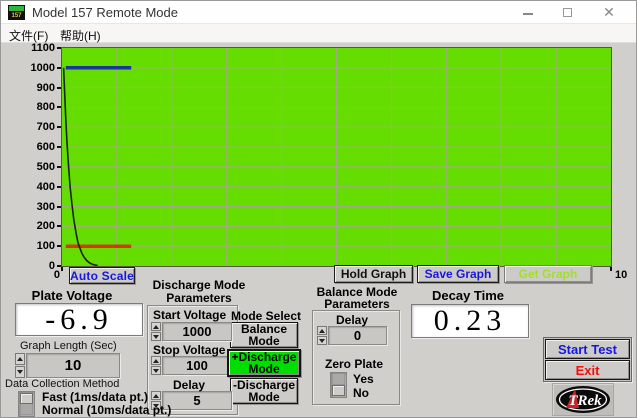 Image resolution: width=637 pixels, height=418 pixels. What do you see at coordinates (45, 206) in the screenshot?
I see `y-axis-tick-label: 300` at bounding box center [45, 206].